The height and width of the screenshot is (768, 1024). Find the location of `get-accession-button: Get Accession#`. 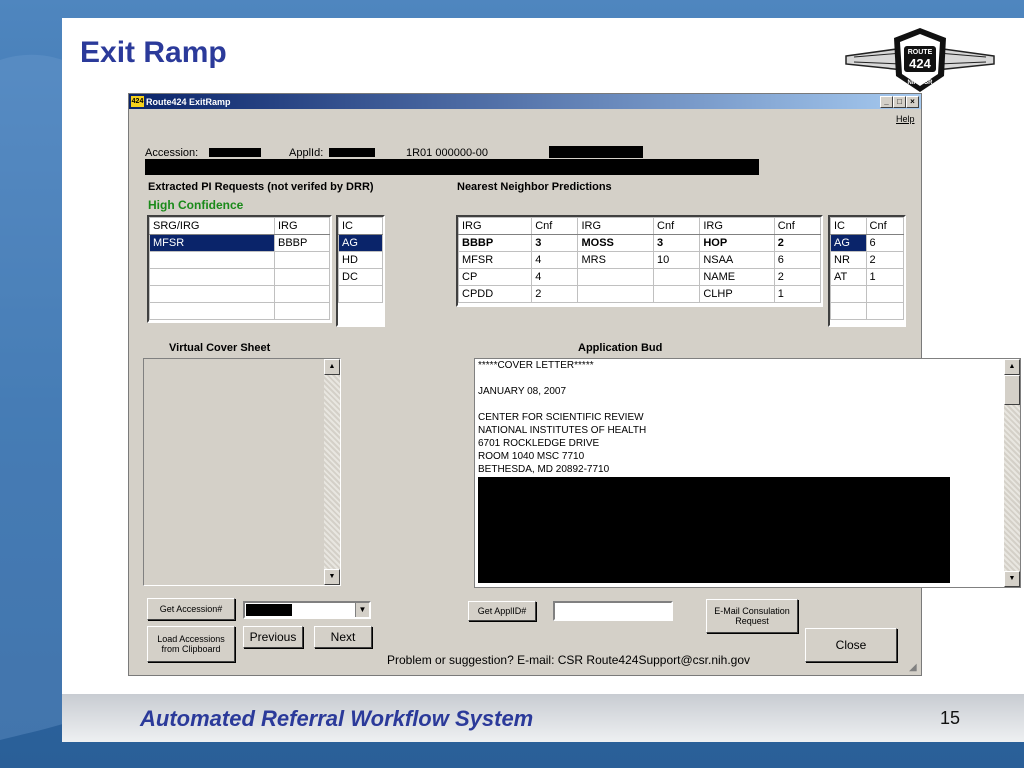

get-accession-button: Get Accession# is located at coordinates (191, 609).